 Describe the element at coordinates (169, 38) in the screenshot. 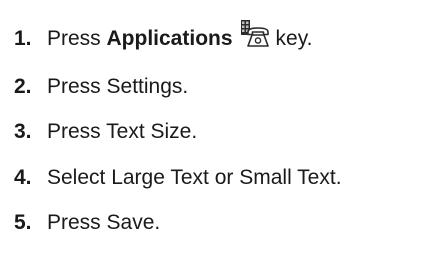

I see `applications-key-label: Applications` at that location.